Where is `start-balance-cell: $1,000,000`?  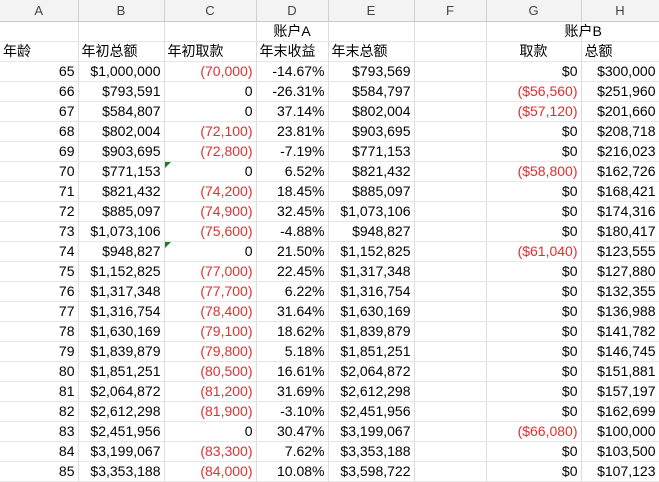
start-balance-cell: $1,000,000 is located at coordinates (121, 71).